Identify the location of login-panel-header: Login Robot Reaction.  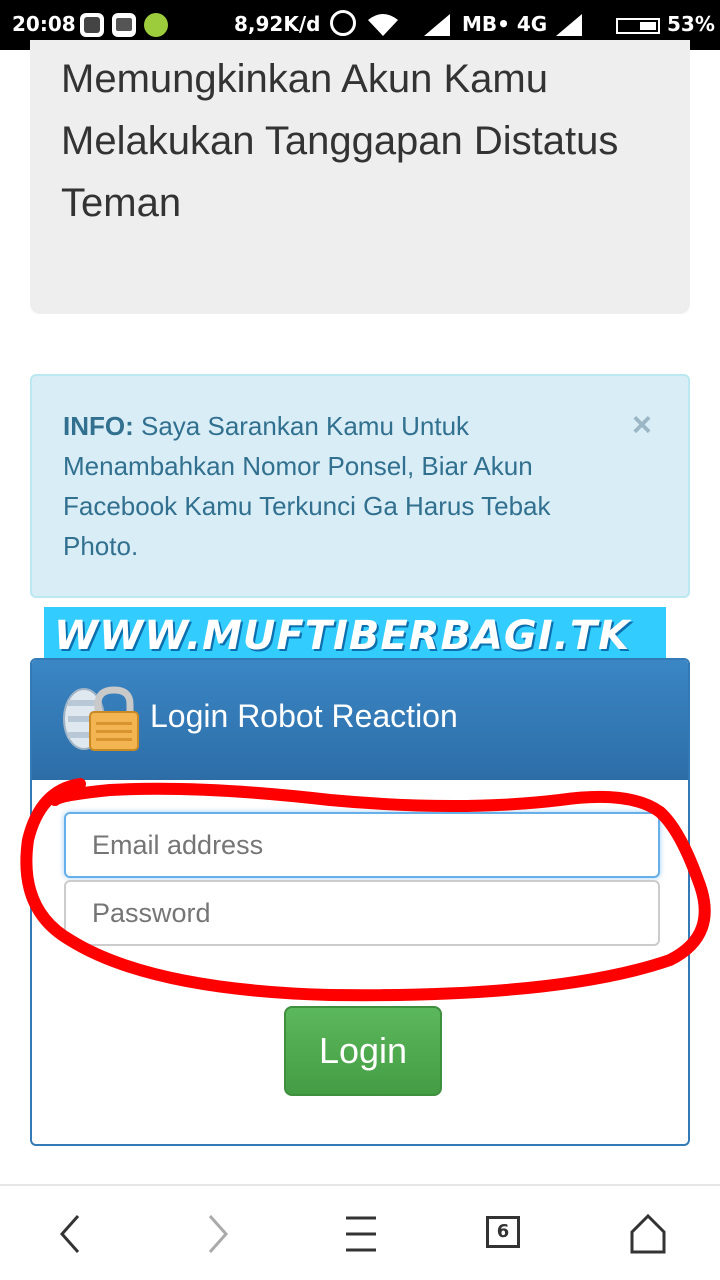
(360, 720).